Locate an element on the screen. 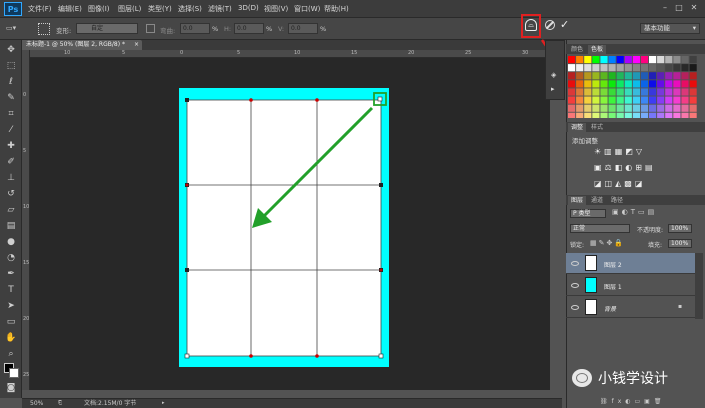  opacity-field: 100% is located at coordinates (680, 228).